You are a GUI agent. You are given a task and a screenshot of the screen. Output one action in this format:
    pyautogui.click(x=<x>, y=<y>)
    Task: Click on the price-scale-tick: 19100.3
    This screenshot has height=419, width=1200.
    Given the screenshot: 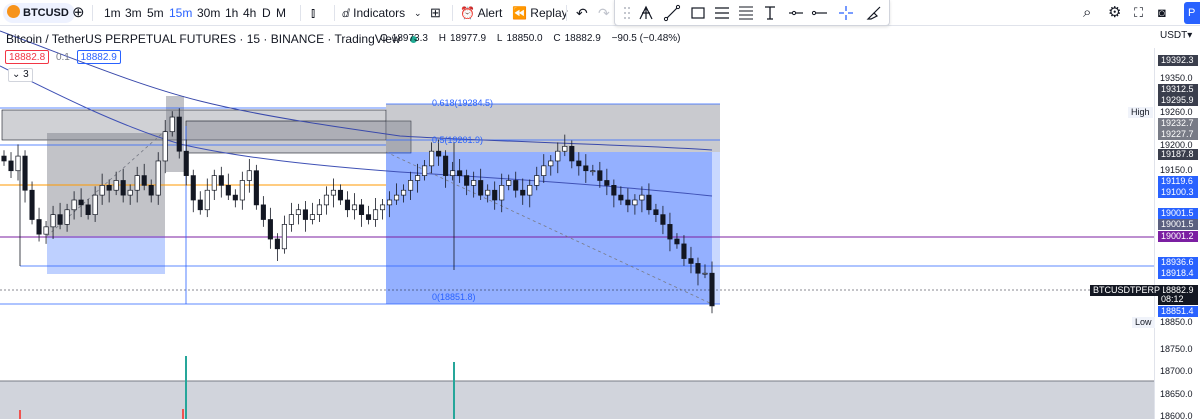 What is the action you would take?
    pyautogui.click(x=1178, y=192)
    